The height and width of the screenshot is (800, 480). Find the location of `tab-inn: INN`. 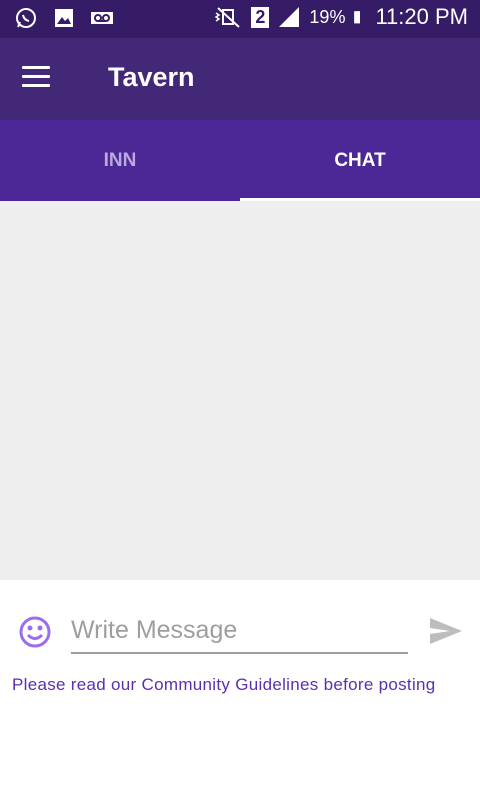

tab-inn: INN is located at coordinates (120, 160).